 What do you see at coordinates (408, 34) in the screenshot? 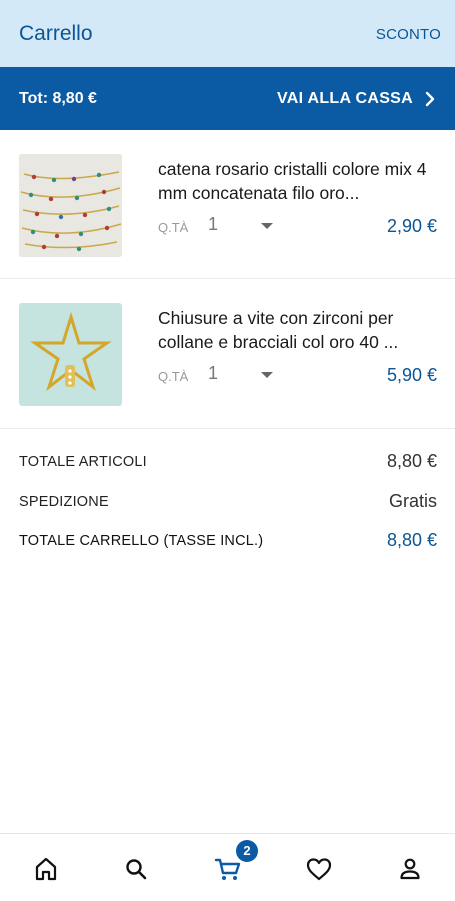
I see `discount-button: SCONTO` at bounding box center [408, 34].